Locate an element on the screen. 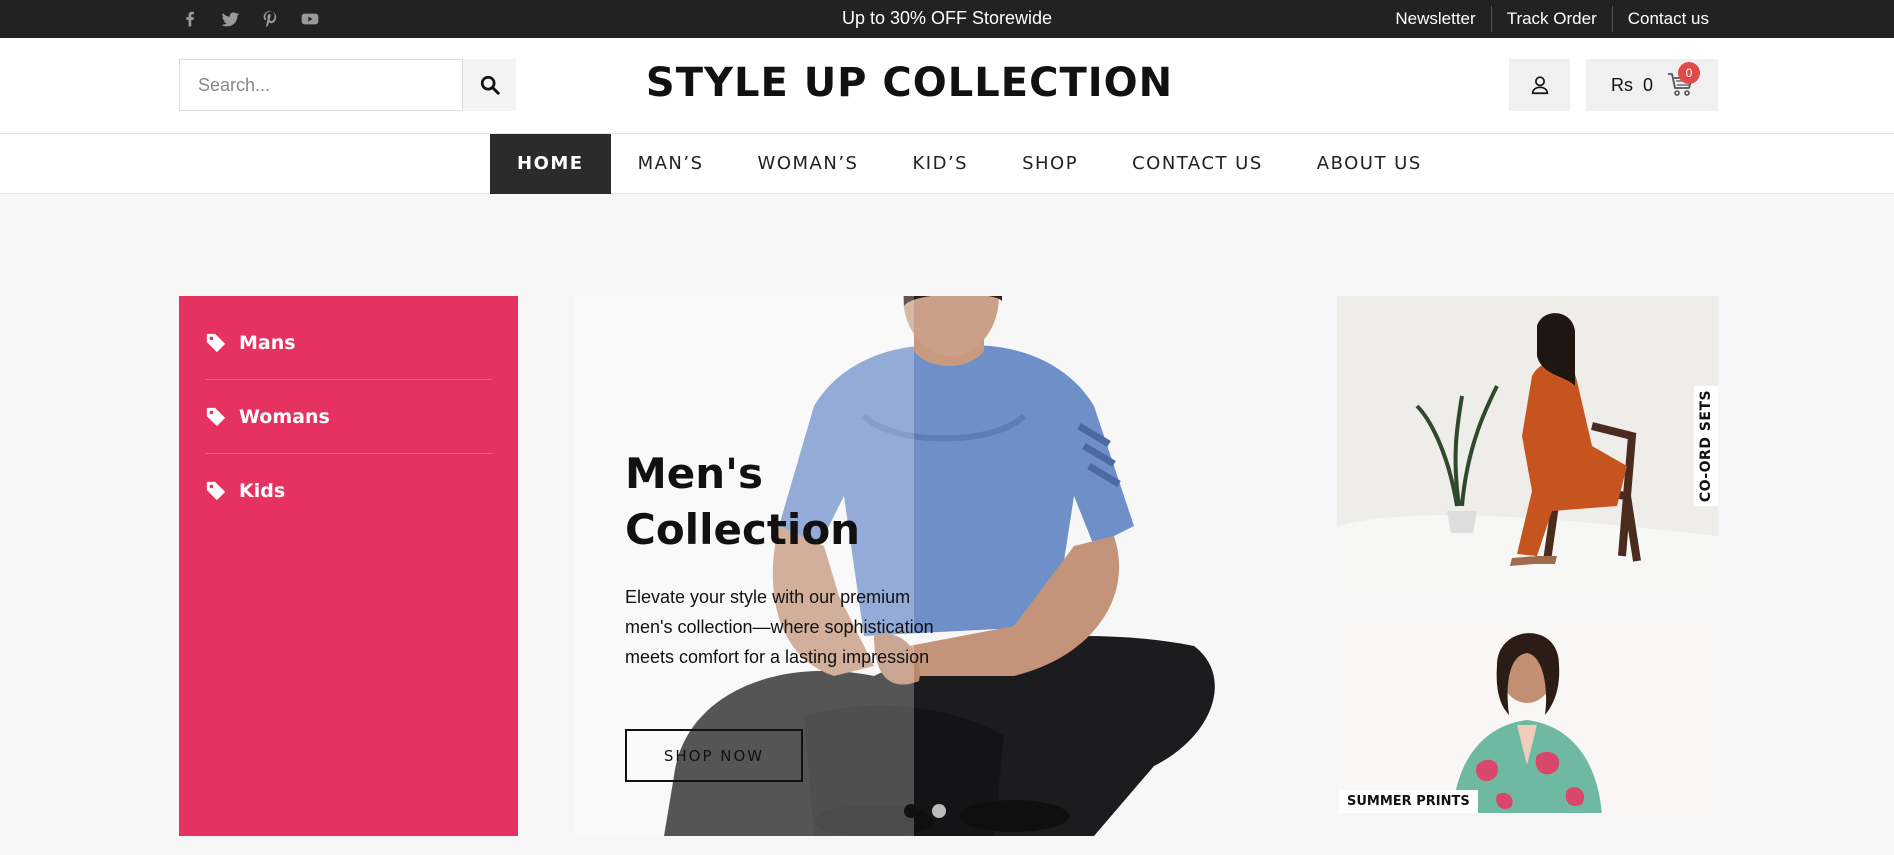  slider-dots is located at coordinates (925, 811).